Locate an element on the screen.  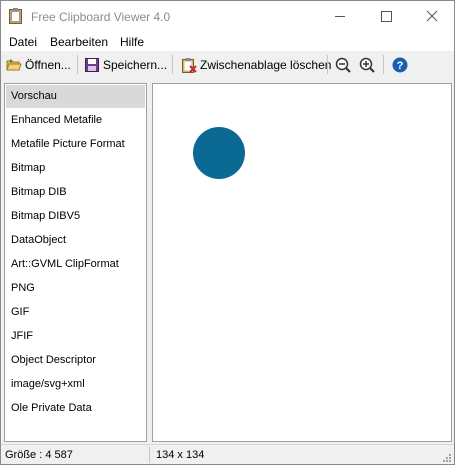
zoom-in-icon is located at coordinates (367, 65).